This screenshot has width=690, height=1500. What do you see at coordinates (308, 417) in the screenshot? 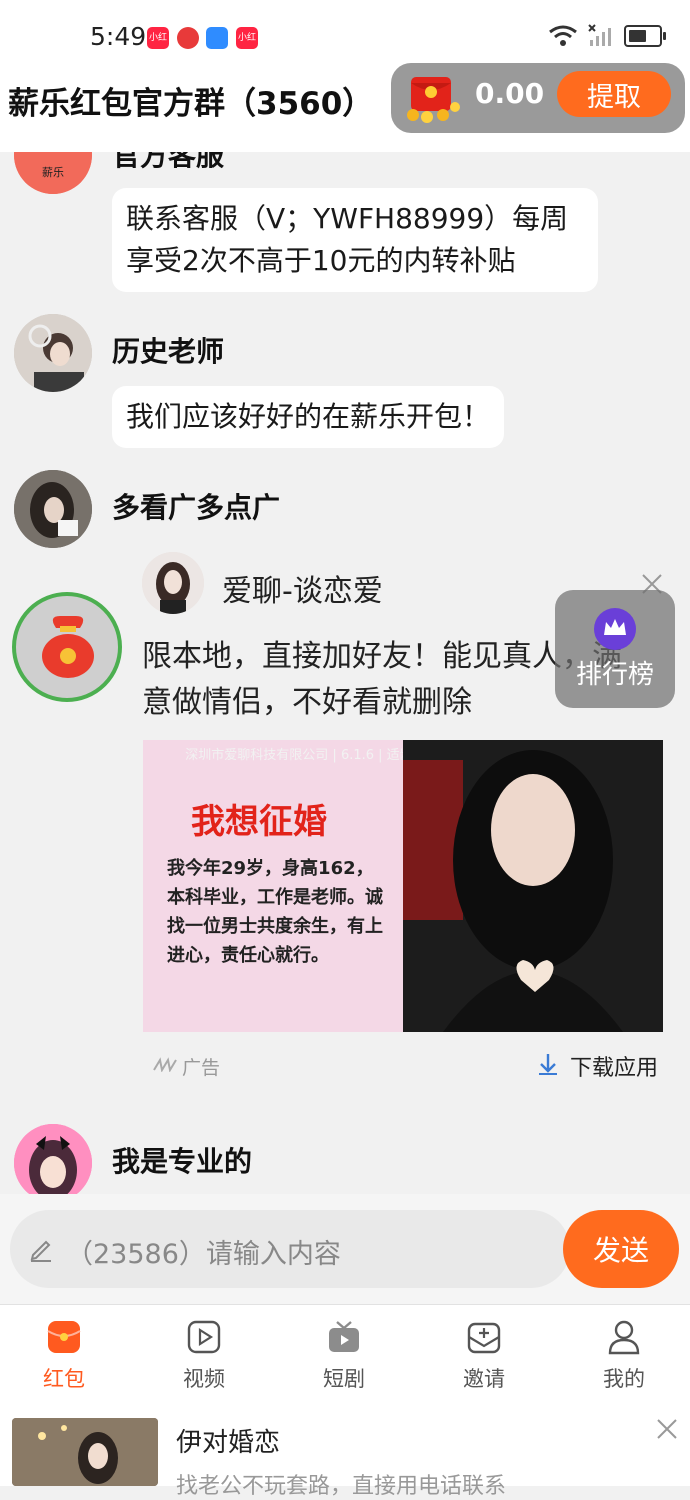
I see `message-bubble: 我们应该好好的在薪乐开包！` at bounding box center [308, 417].